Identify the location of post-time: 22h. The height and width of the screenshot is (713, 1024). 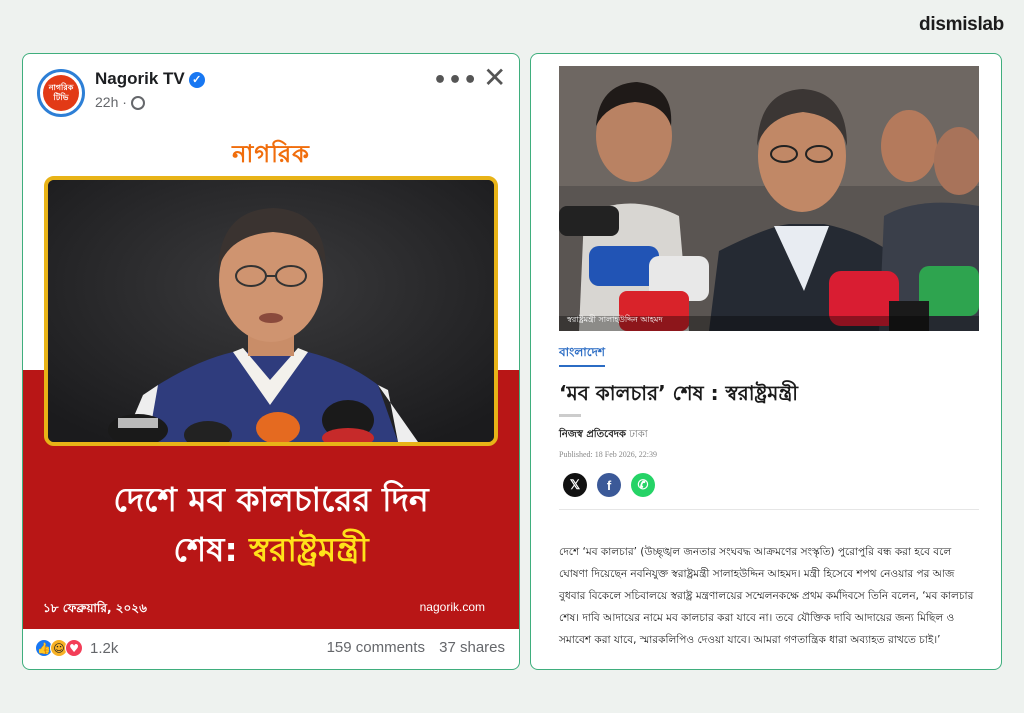
(106, 102).